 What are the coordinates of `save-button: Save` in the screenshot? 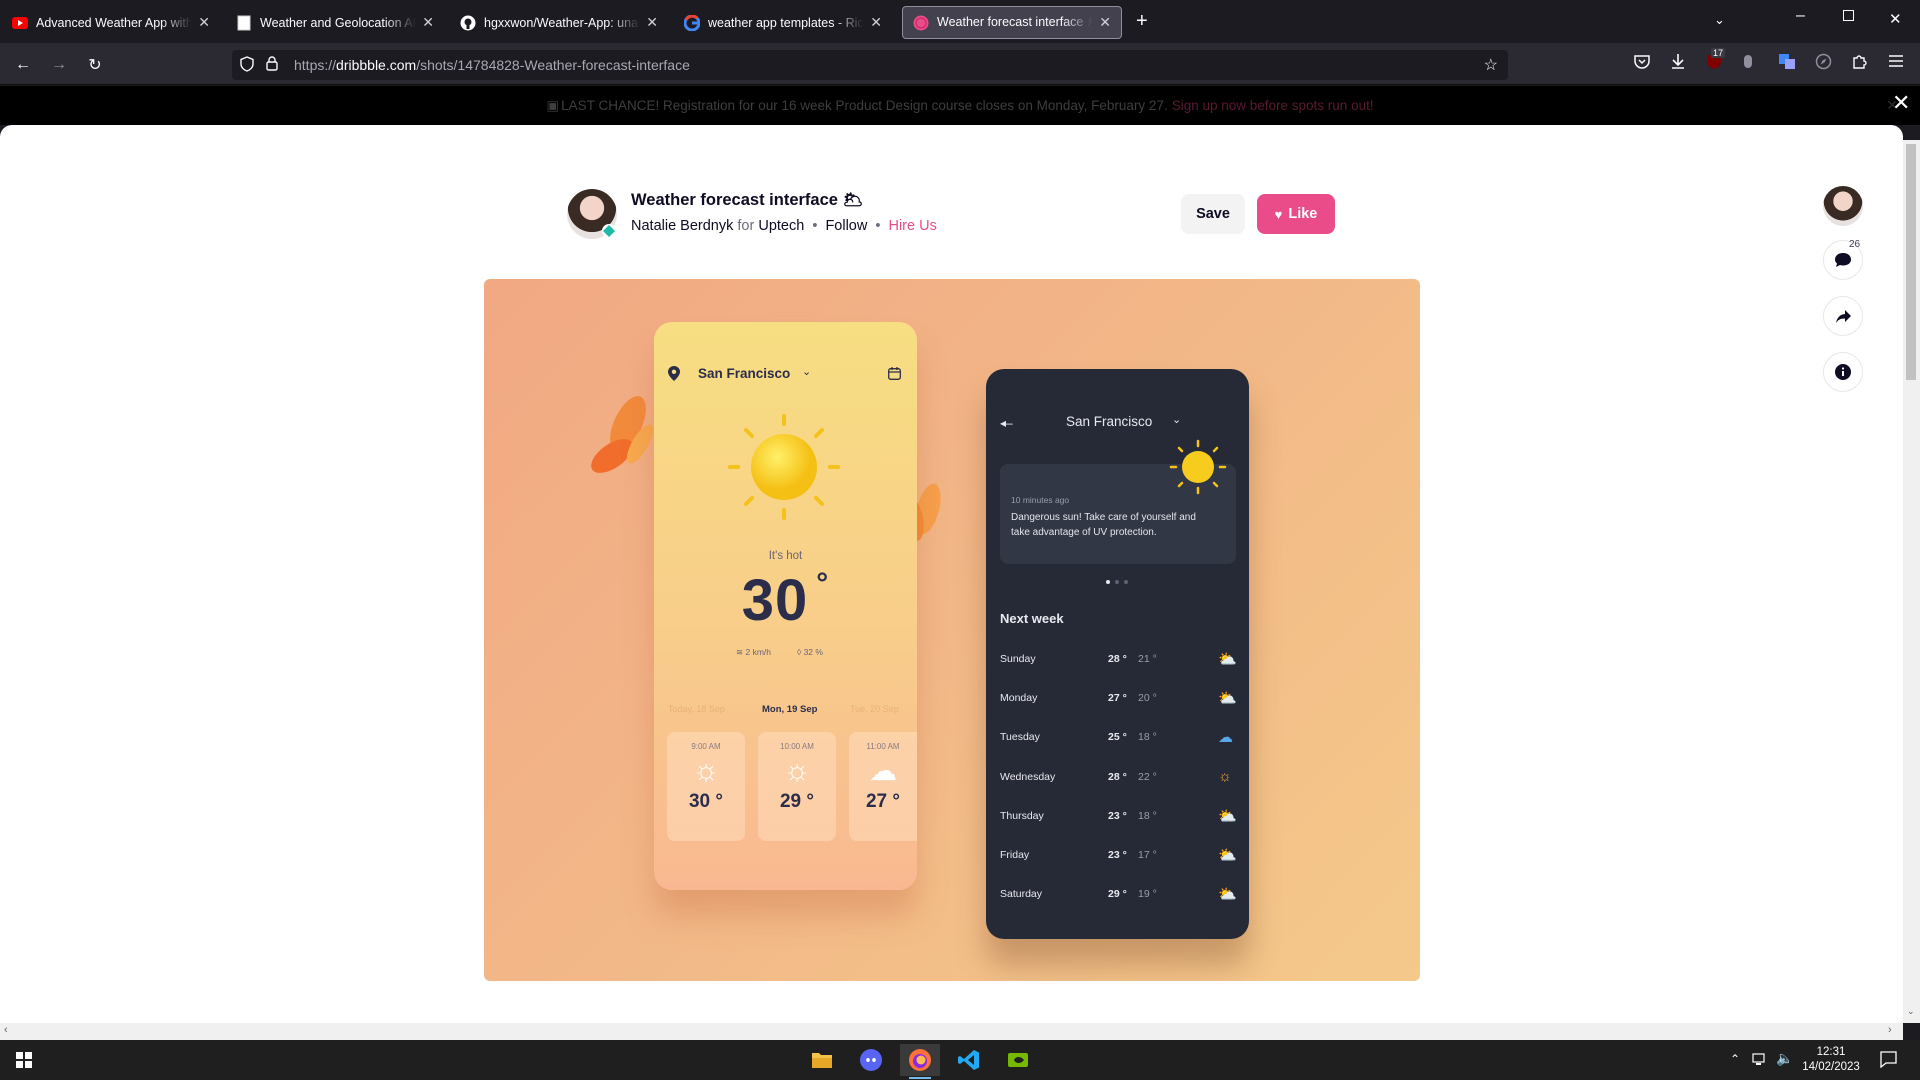 It's located at (1213, 214).